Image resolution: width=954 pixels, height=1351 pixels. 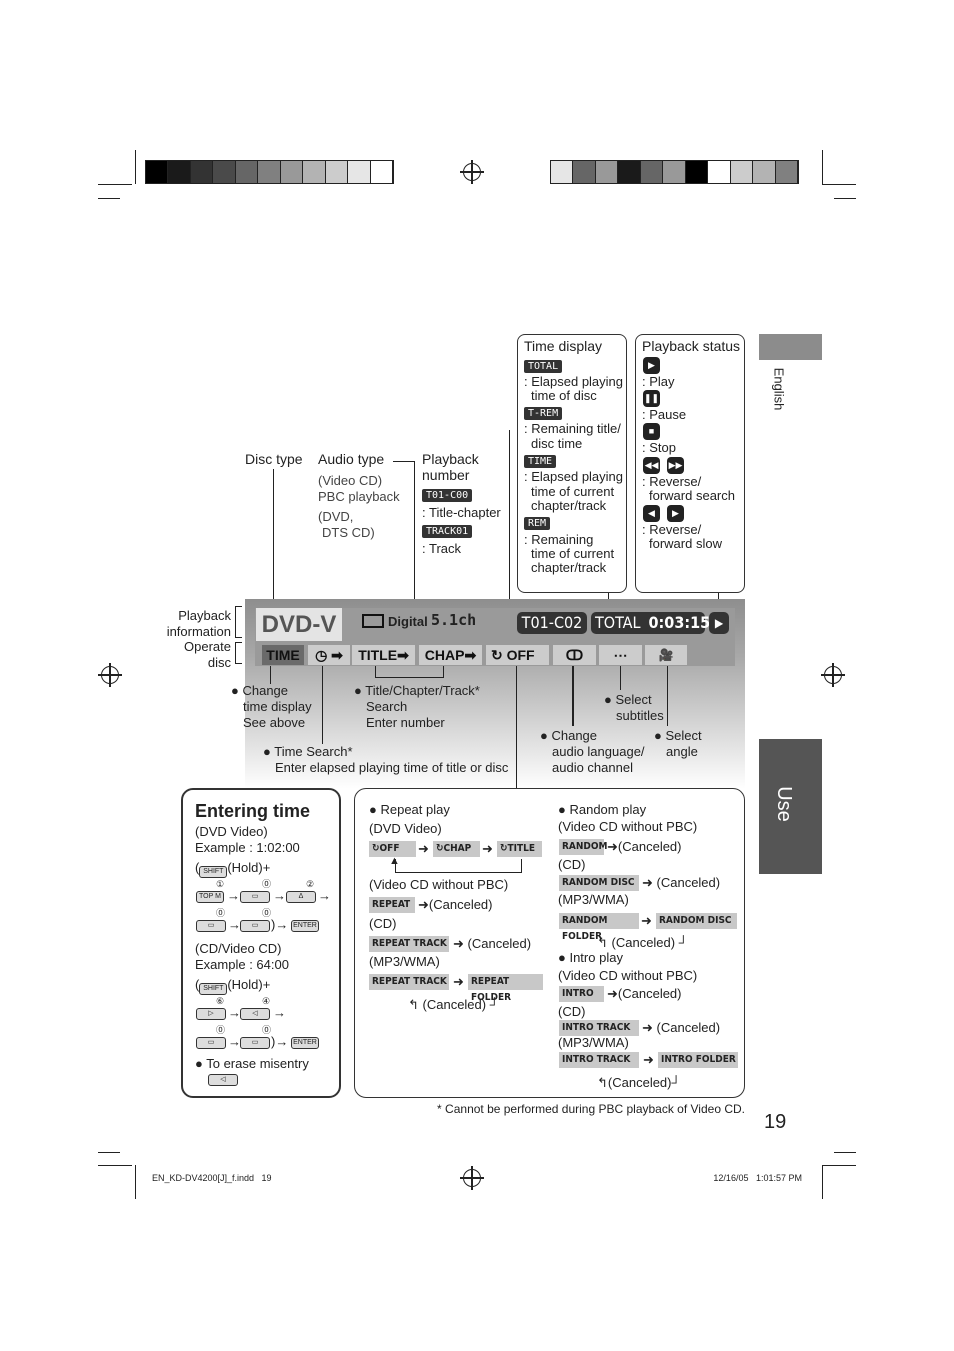 I want to click on bracket, so click(x=238, y=653).